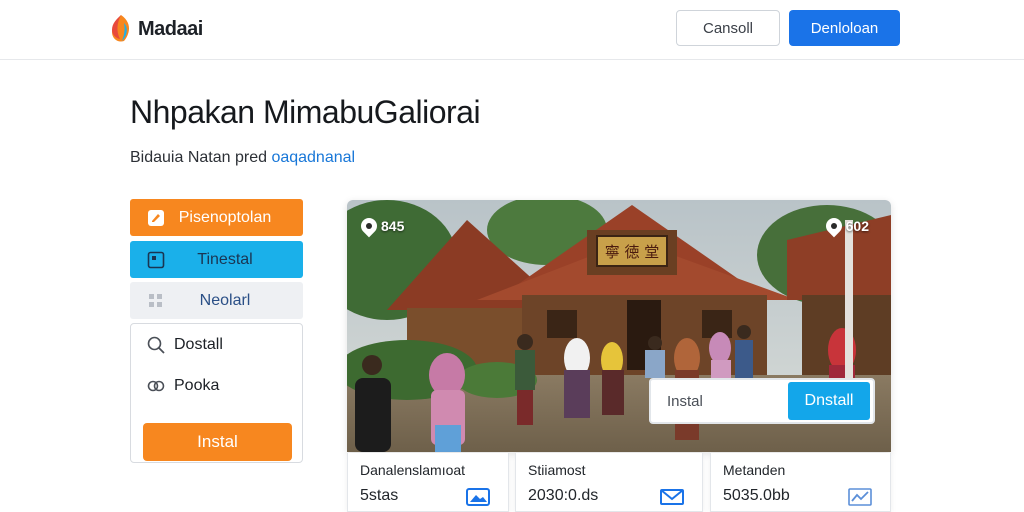 The image size is (1024, 512). Describe the element at coordinates (225, 259) in the screenshot. I see `sidebar-button-label: Tinestal` at that location.